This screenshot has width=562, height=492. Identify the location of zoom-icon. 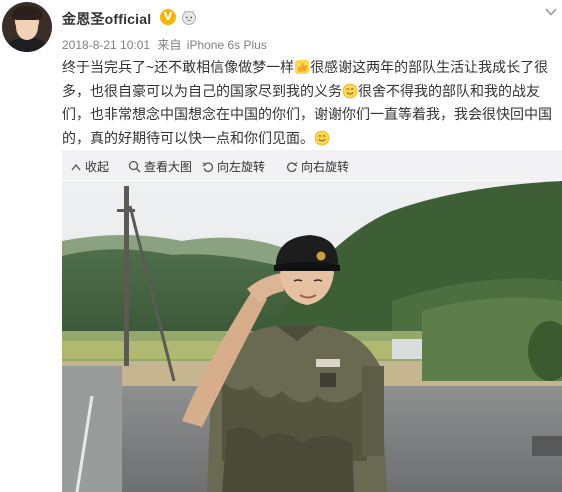
(134, 166).